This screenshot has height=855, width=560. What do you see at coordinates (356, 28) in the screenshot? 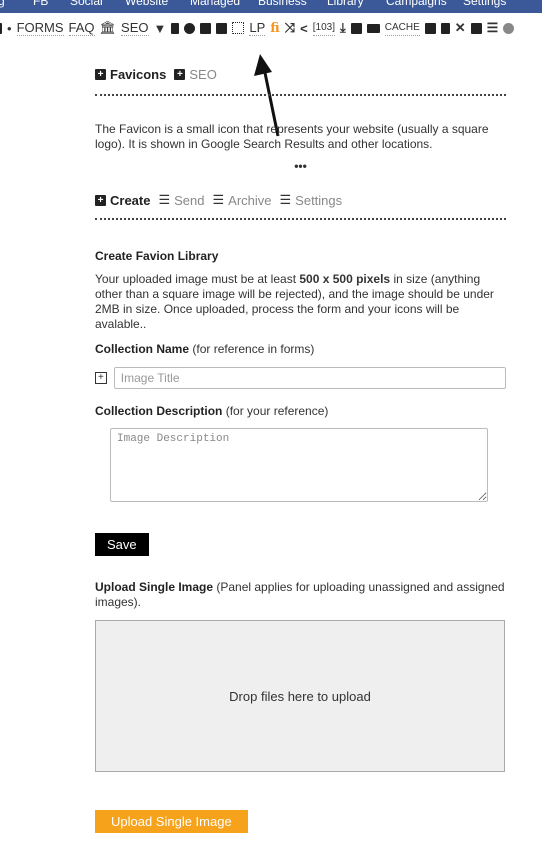
I see `share-square-icon` at bounding box center [356, 28].